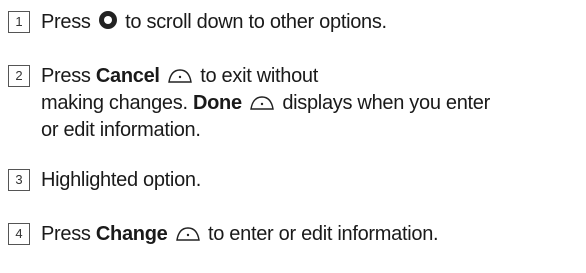  I want to click on step-number-2: 2, so click(19, 76).